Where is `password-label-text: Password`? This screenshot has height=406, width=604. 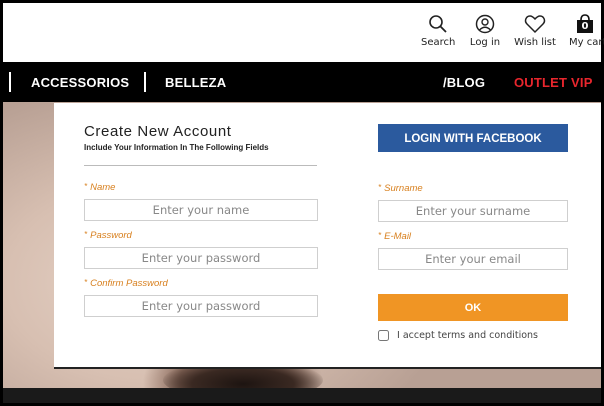 password-label-text: Password is located at coordinates (111, 235).